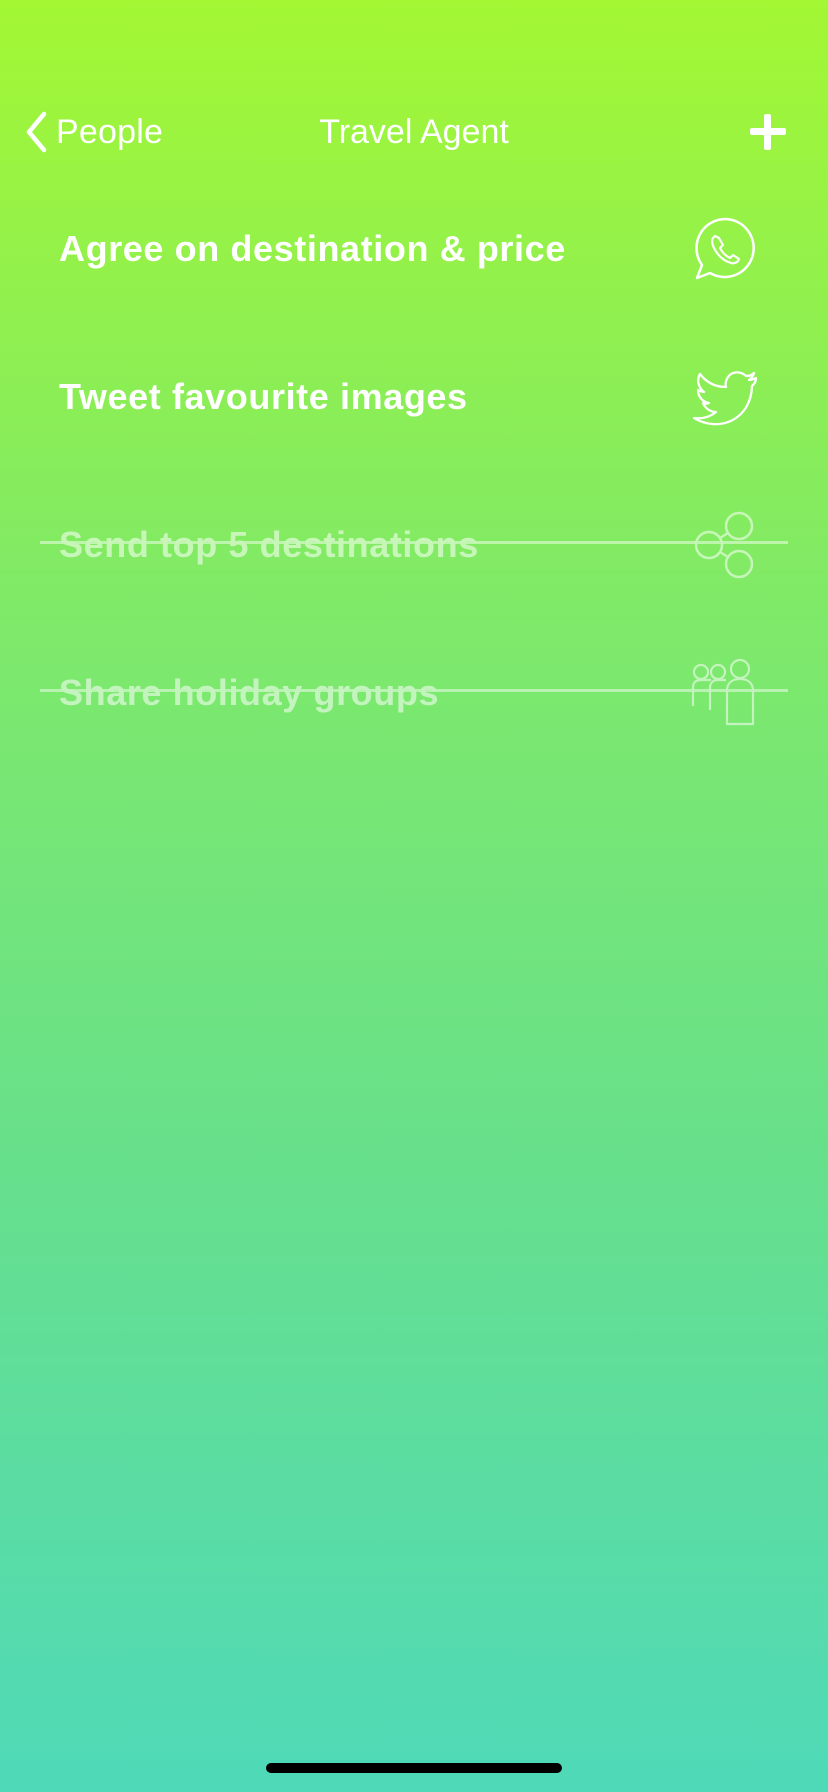 Image resolution: width=828 pixels, height=1792 pixels. I want to click on task-row: Share holiday groups, so click(414, 718).